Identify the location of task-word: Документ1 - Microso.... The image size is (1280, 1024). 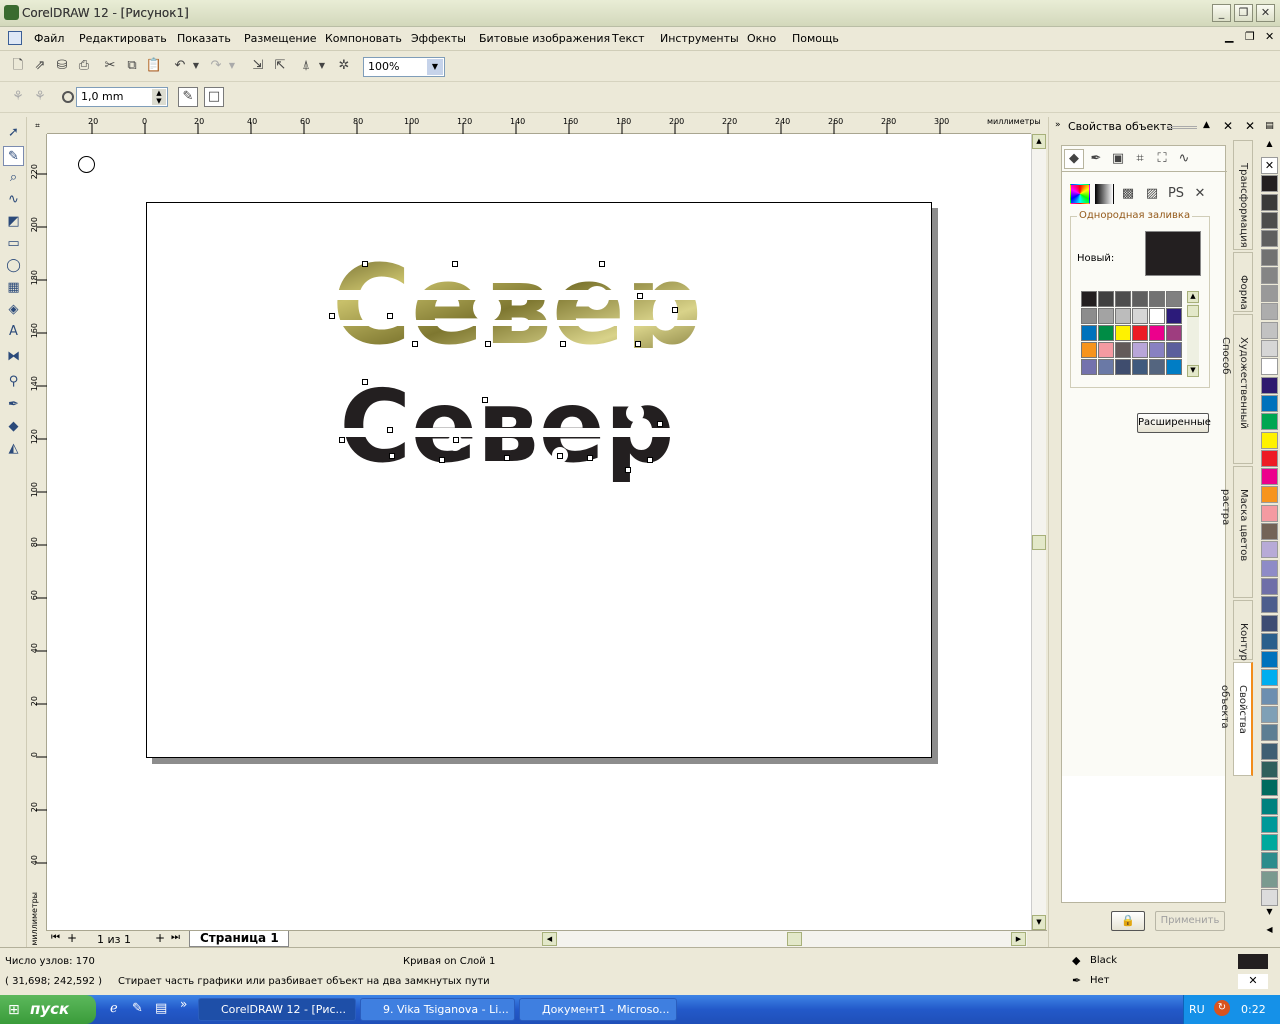
(598, 1009).